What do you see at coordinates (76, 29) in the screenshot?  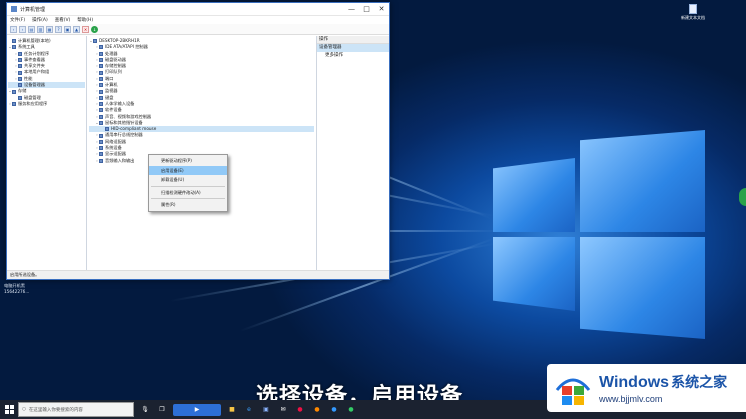 I see `update-driver-icon: ▲` at bounding box center [76, 29].